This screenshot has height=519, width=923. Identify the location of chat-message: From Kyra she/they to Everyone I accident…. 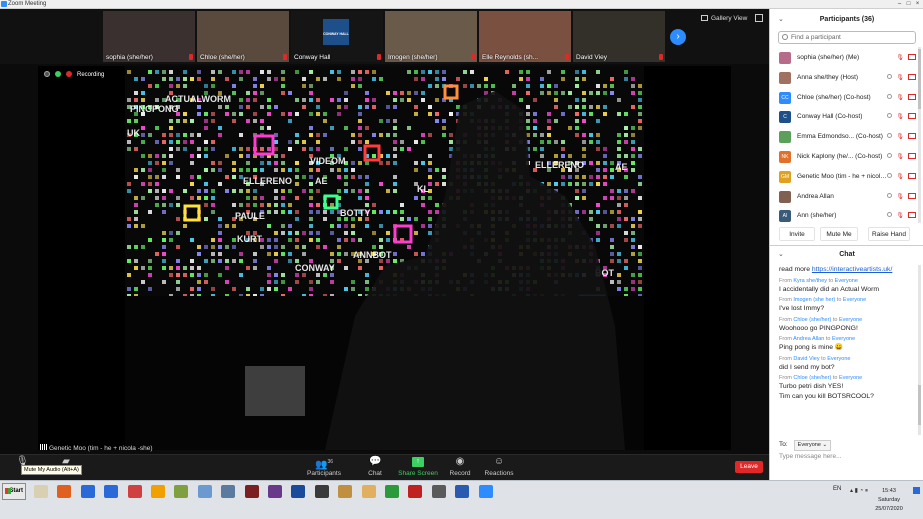
(848, 286).